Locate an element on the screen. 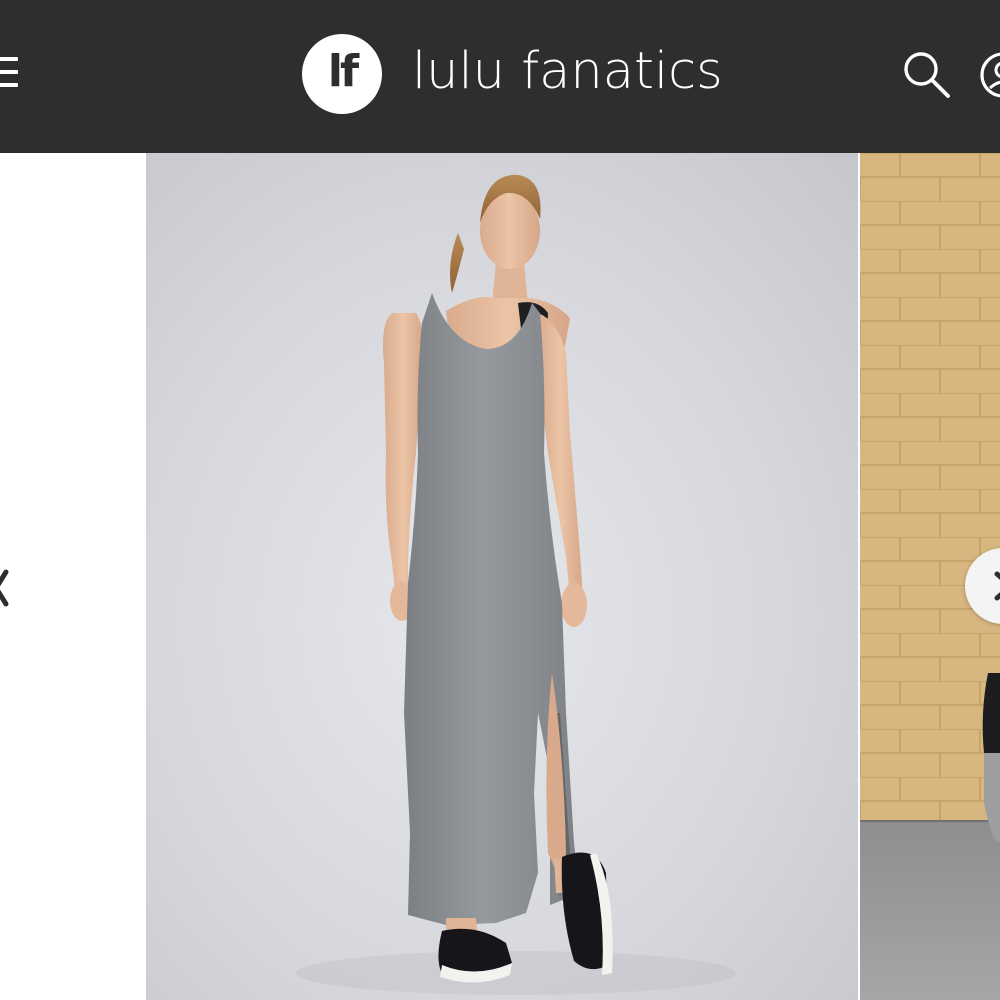 This screenshot has height=1000, width=1000. logo-monogram: lf is located at coordinates (343, 71).